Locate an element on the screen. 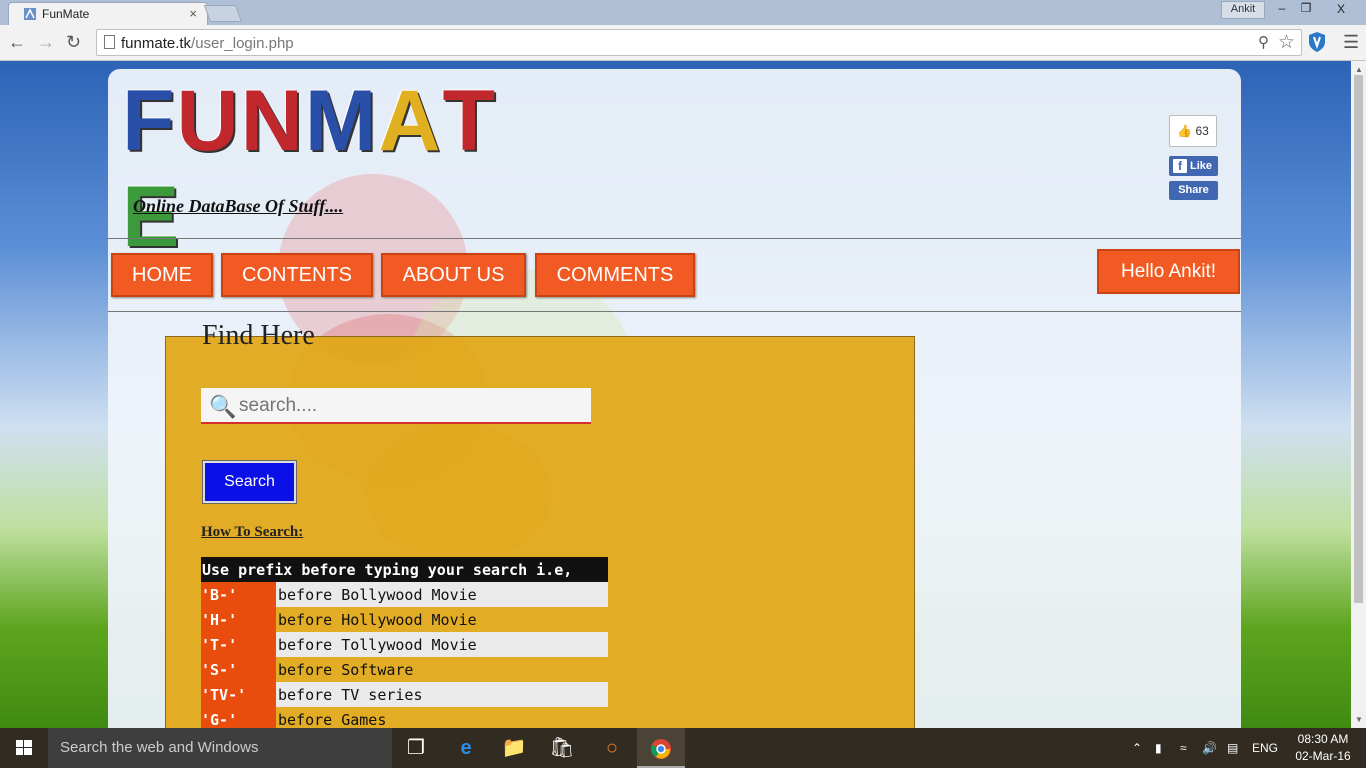  address-bar: funmate.tk/user_login.php ⚲ ☆ is located at coordinates (699, 42).